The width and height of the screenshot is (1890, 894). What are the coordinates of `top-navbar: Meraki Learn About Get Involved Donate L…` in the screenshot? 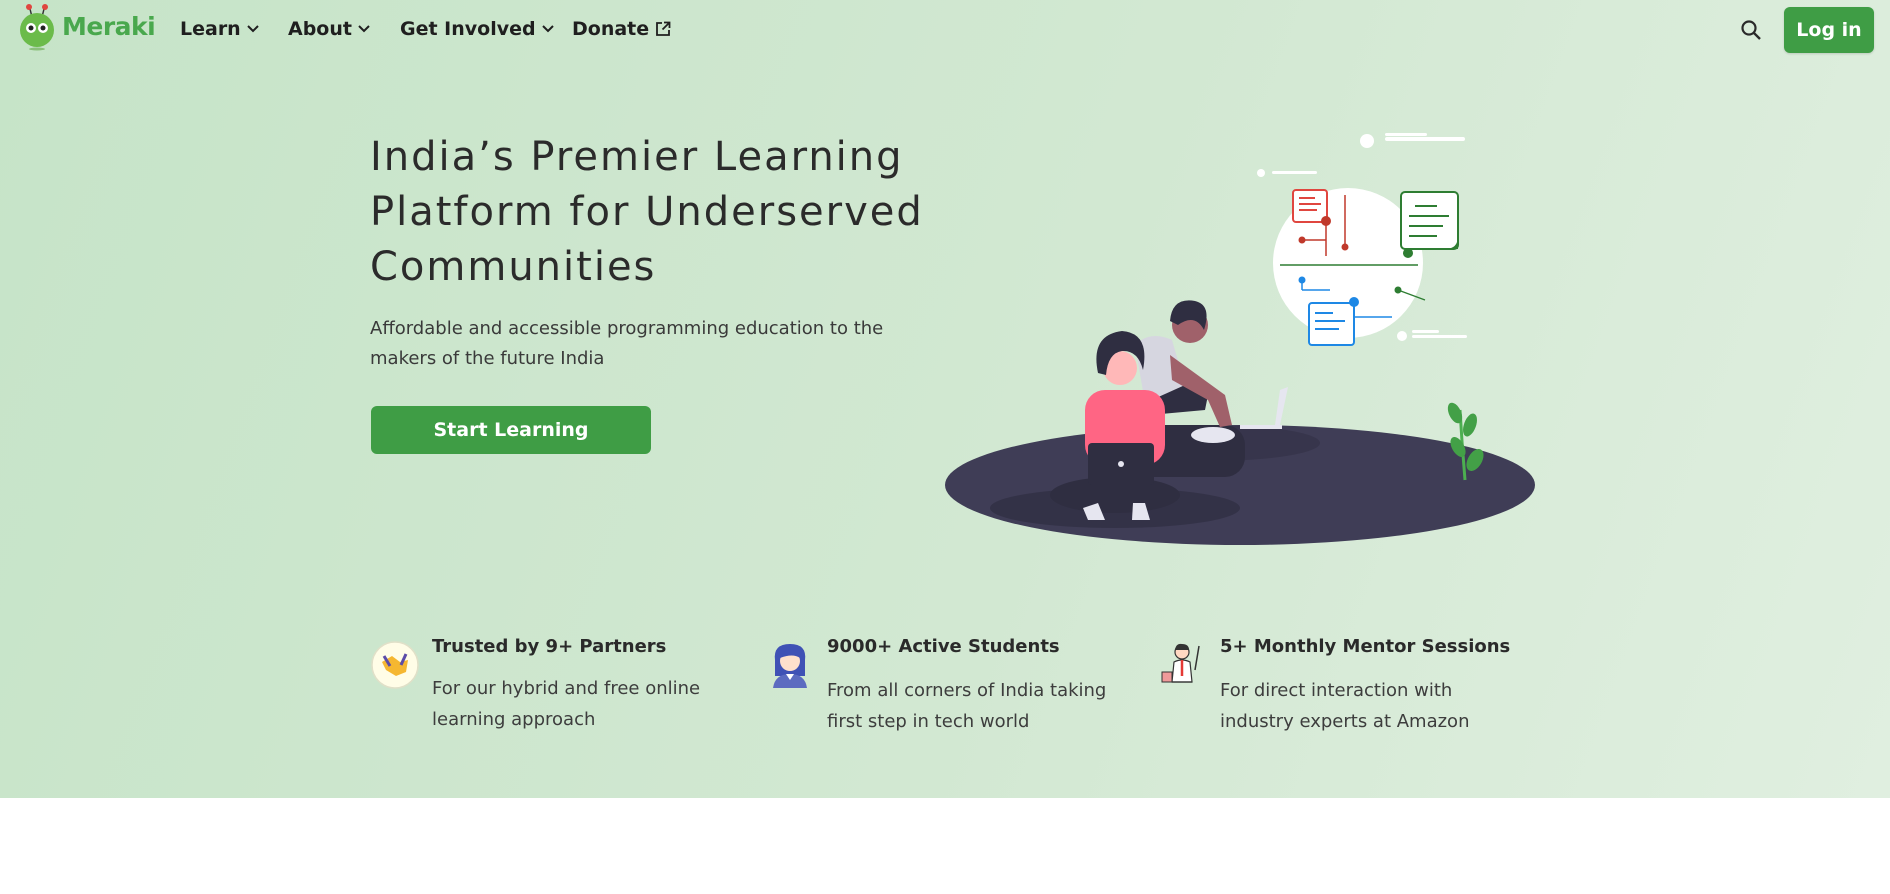 It's located at (945, 31).